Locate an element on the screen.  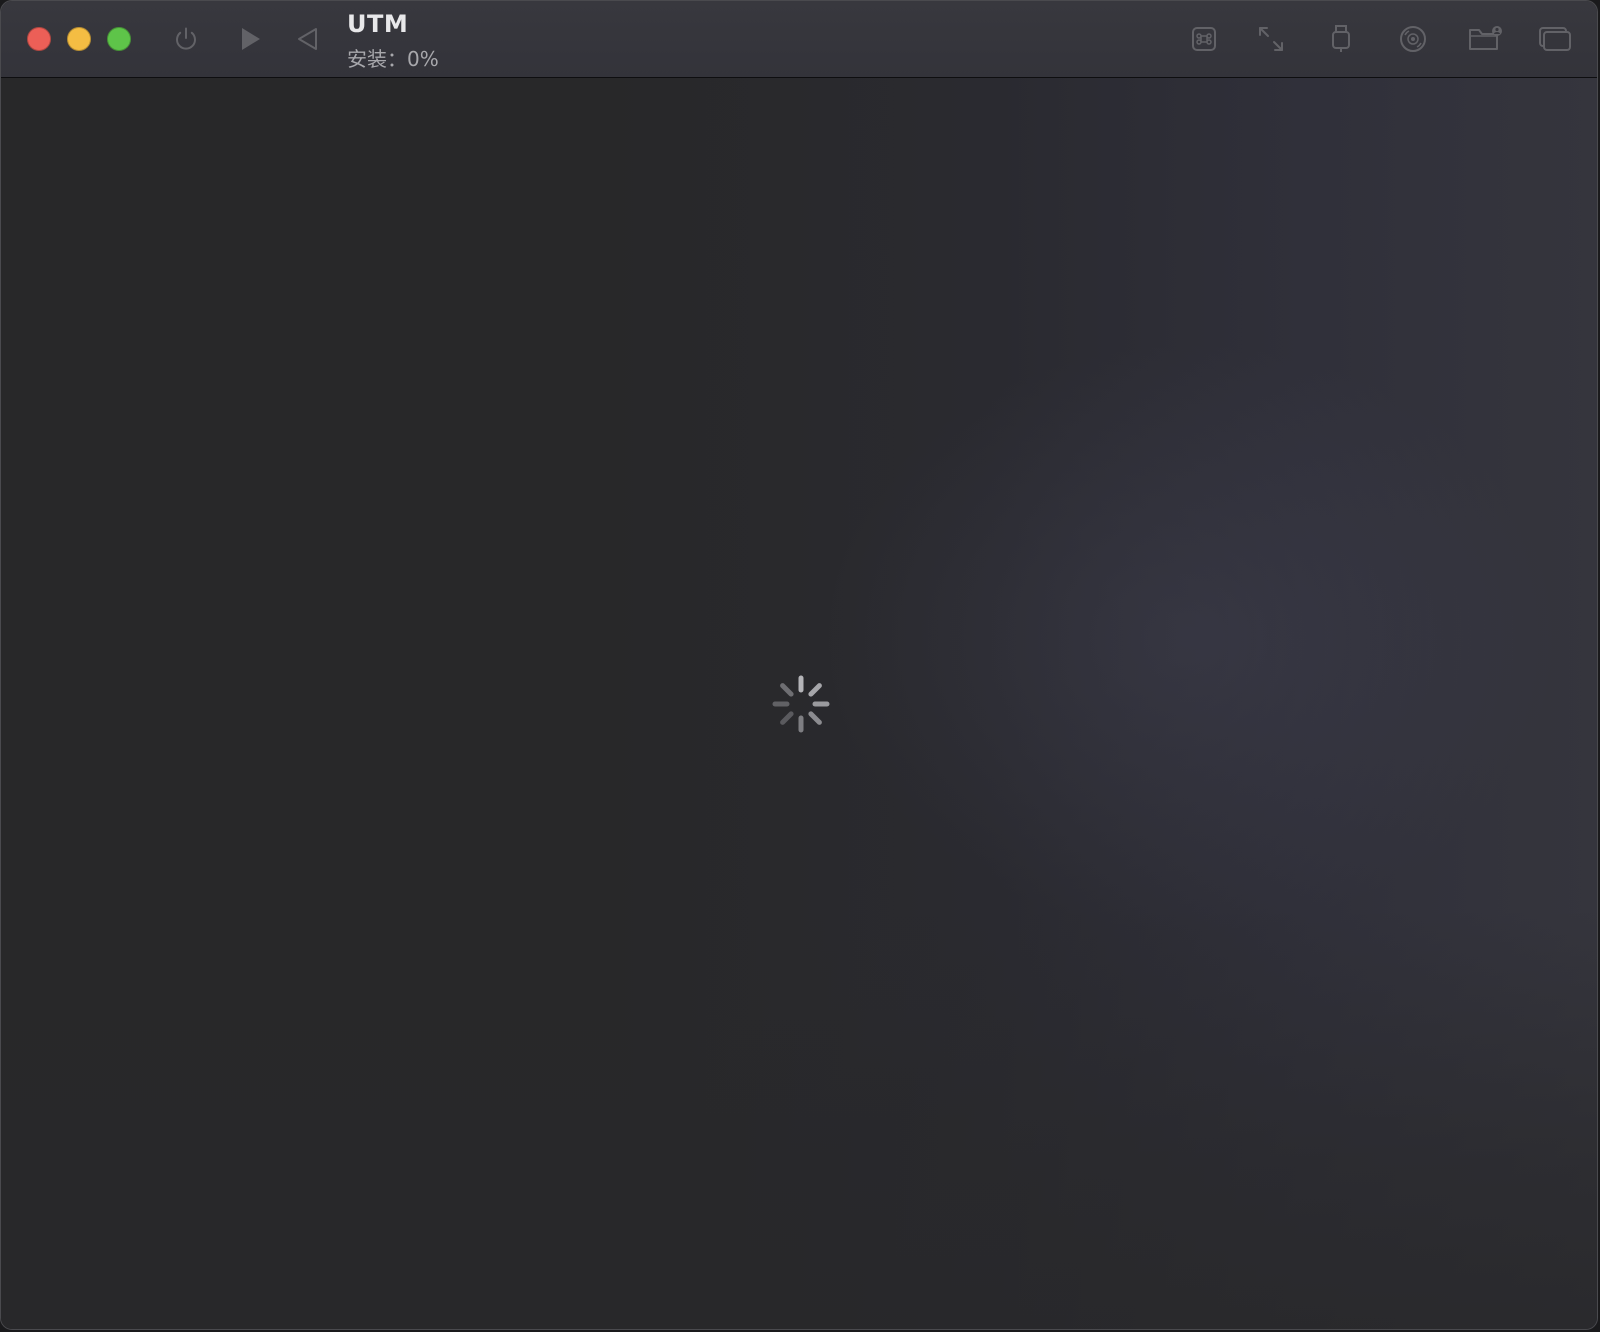
command-key-icon is located at coordinates (1204, 39).